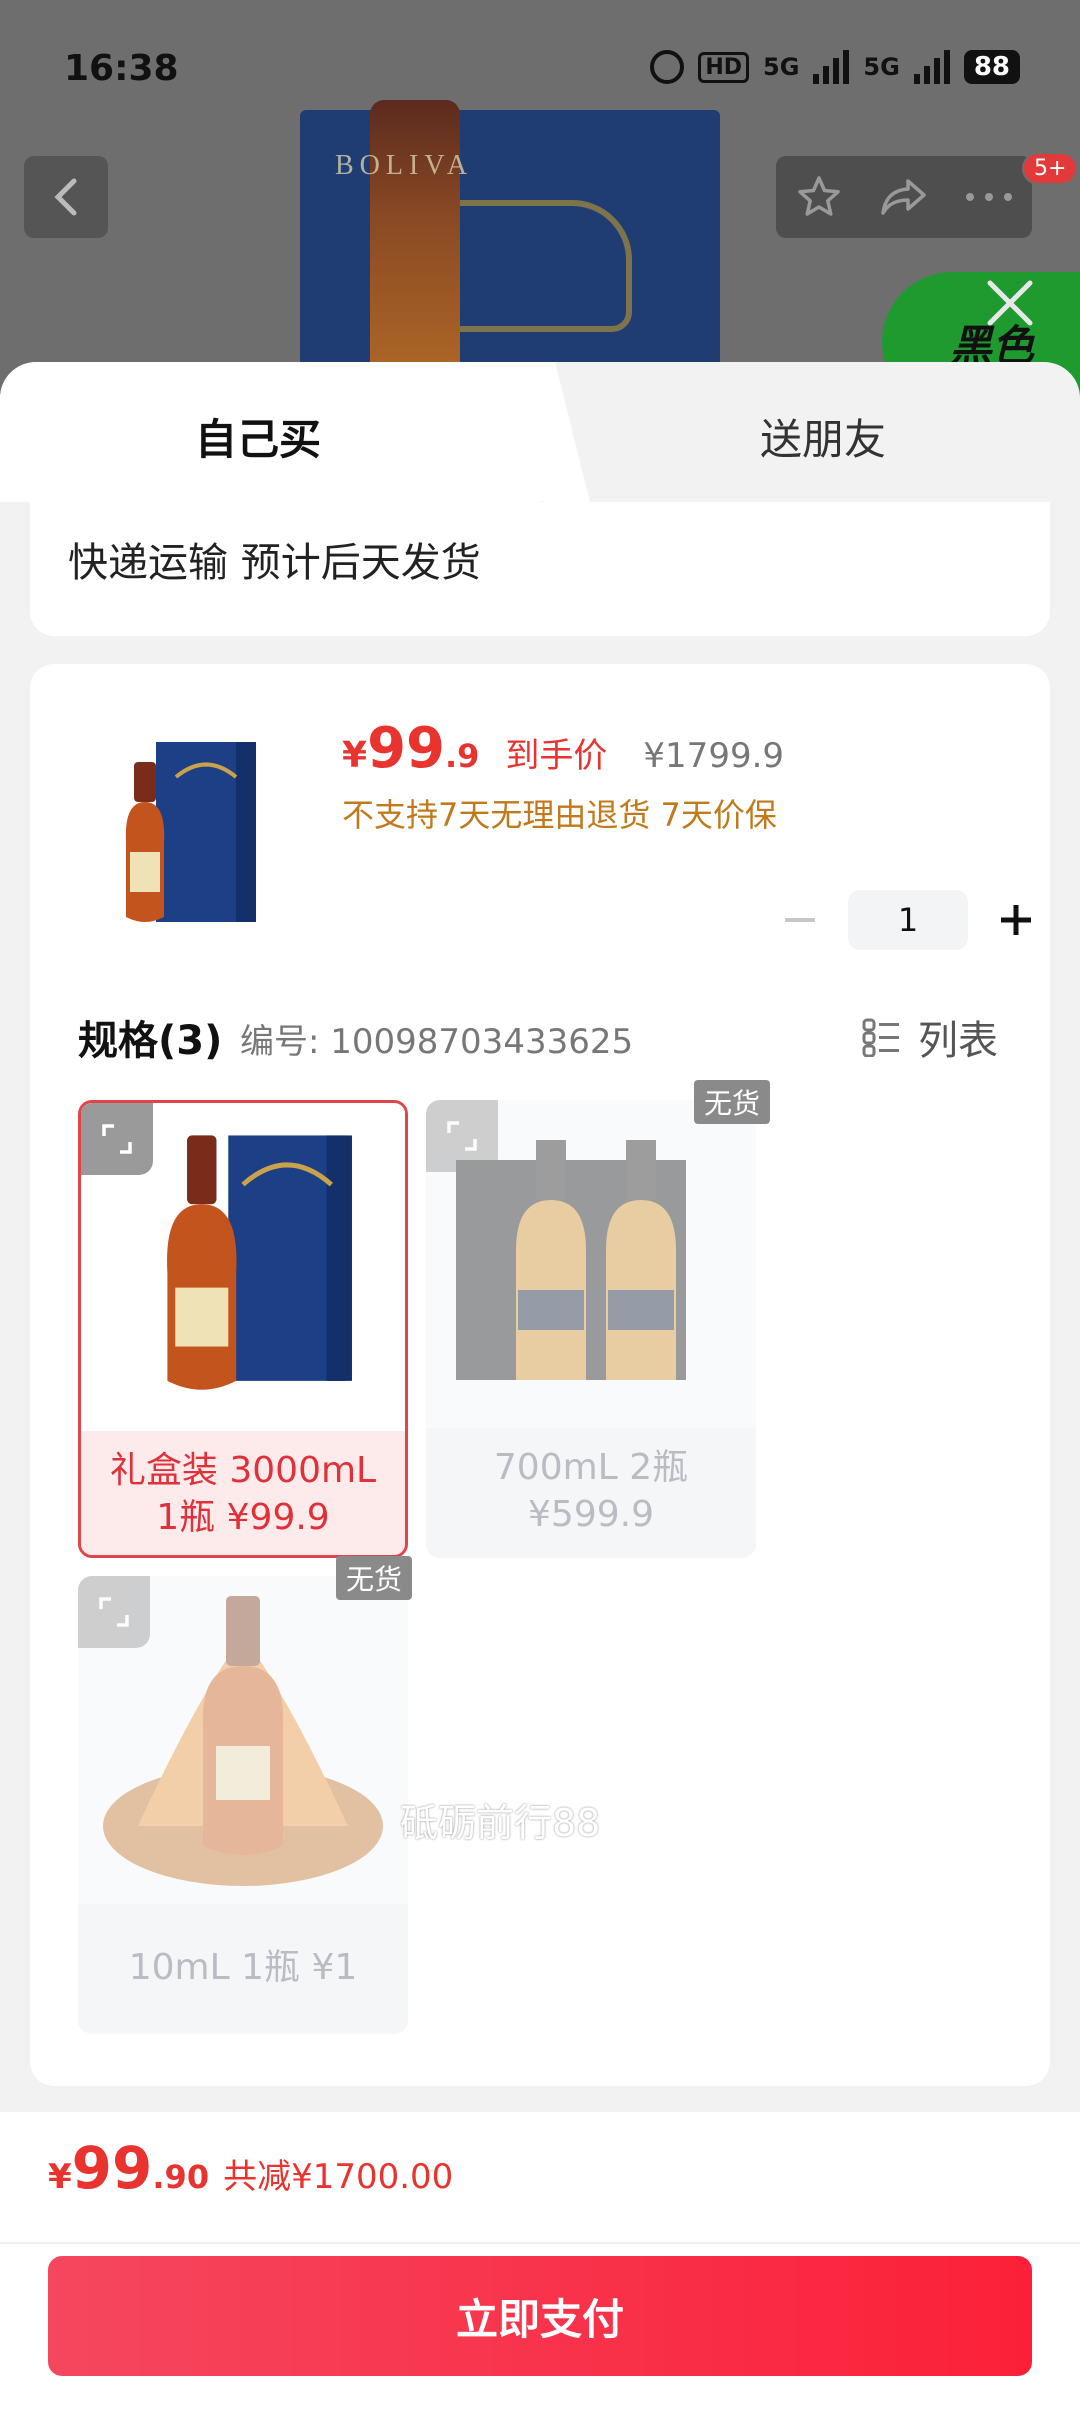  Describe the element at coordinates (112, 2168) in the screenshot. I see `total-integer: 99` at that location.